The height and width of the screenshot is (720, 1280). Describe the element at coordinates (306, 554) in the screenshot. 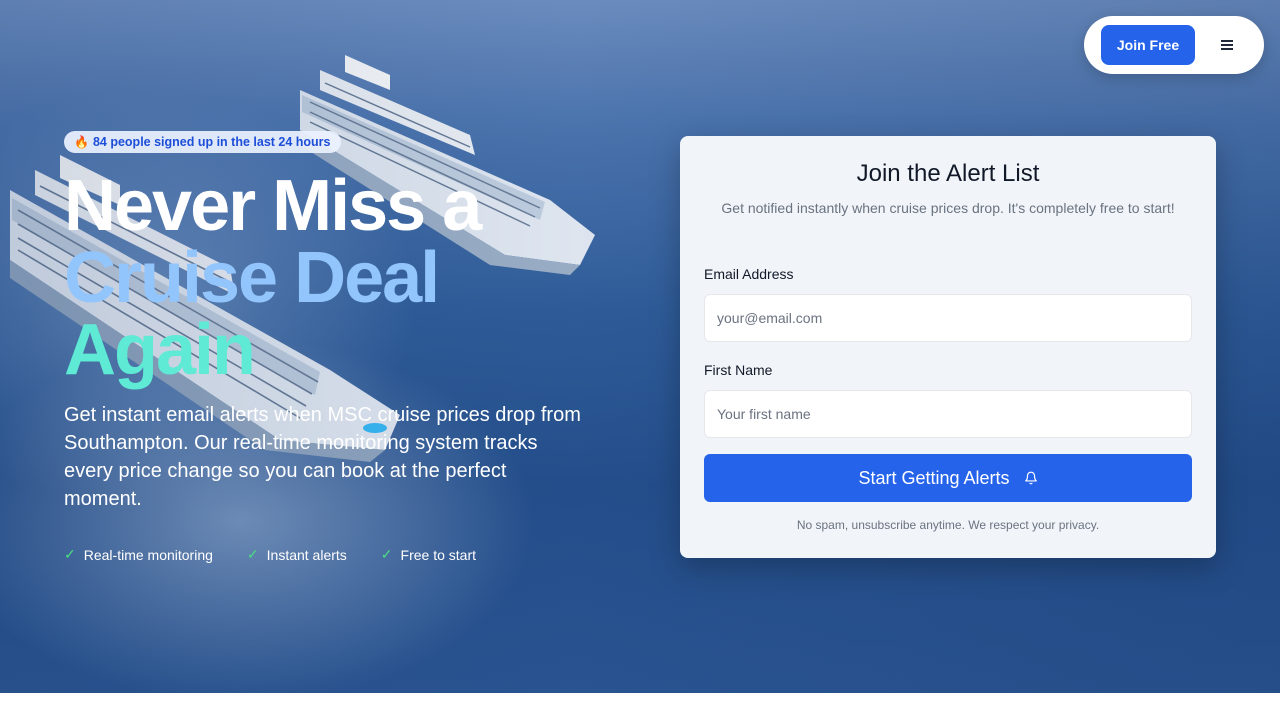

I see `feature-label: Instant alerts` at that location.